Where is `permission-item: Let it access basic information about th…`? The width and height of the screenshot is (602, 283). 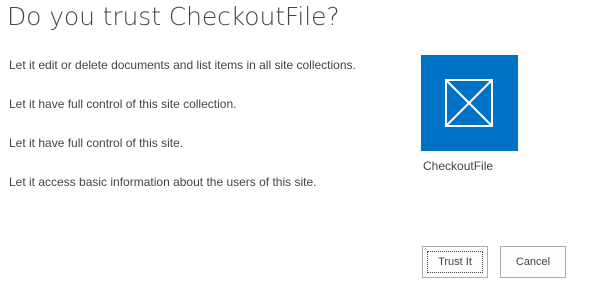 permission-item: Let it access basic information about th… is located at coordinates (163, 182).